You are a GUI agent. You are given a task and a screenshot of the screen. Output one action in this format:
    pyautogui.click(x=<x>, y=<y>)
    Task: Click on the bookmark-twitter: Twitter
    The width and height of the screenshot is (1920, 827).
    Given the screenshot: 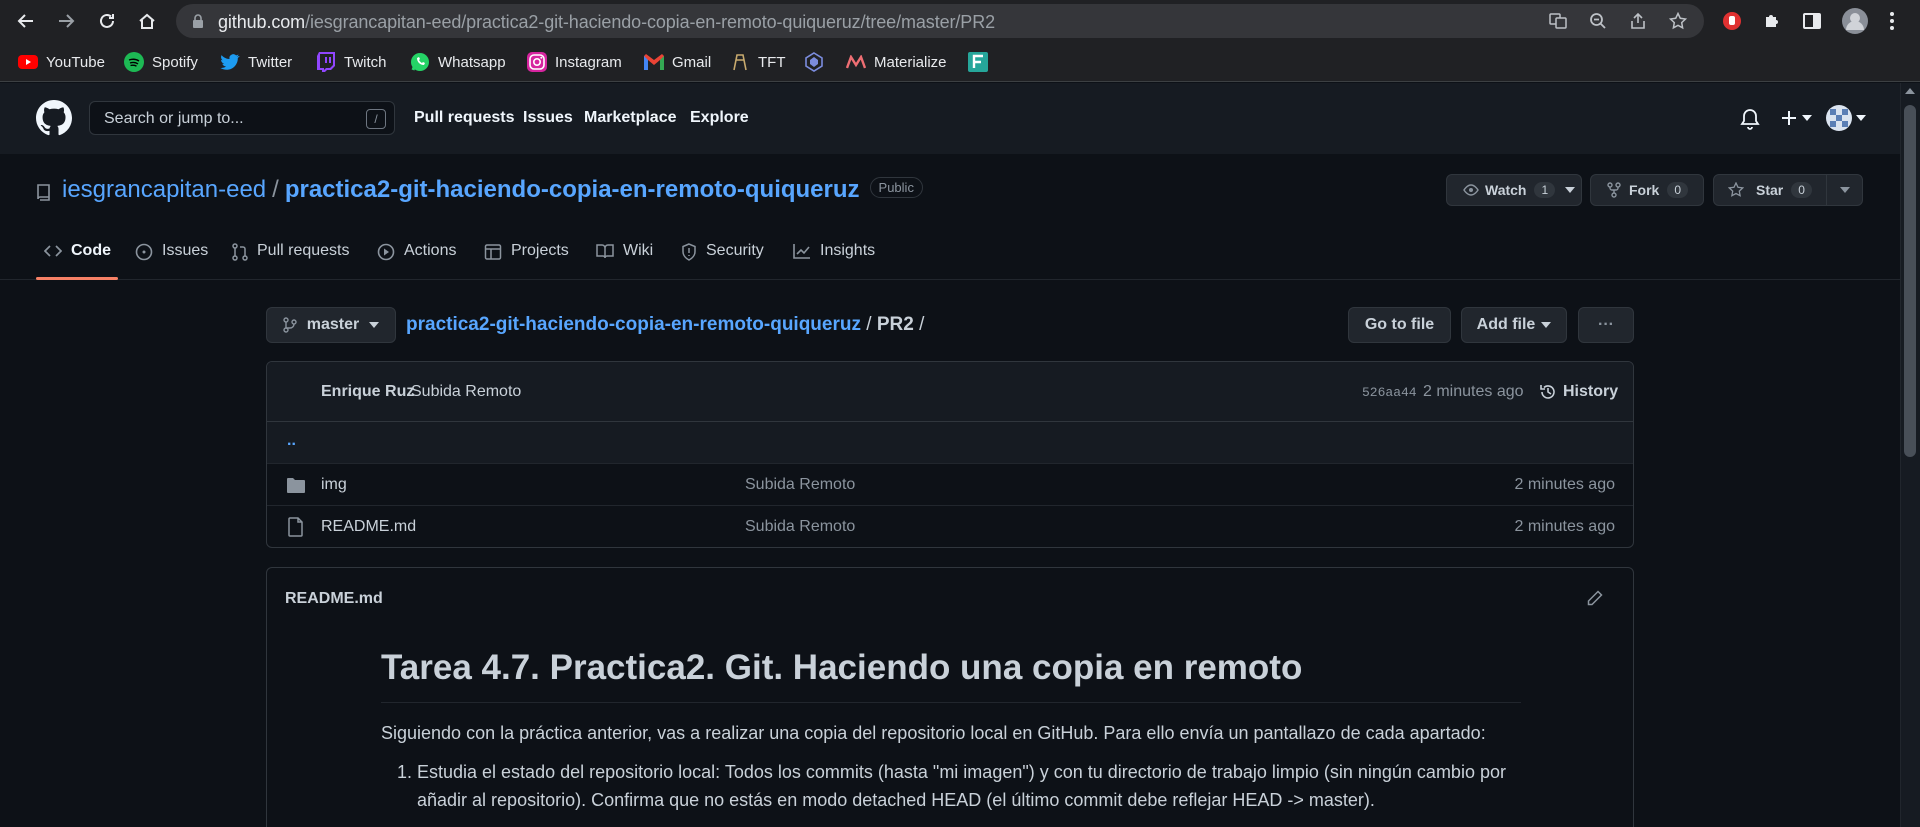 What is the action you would take?
    pyautogui.click(x=256, y=62)
    